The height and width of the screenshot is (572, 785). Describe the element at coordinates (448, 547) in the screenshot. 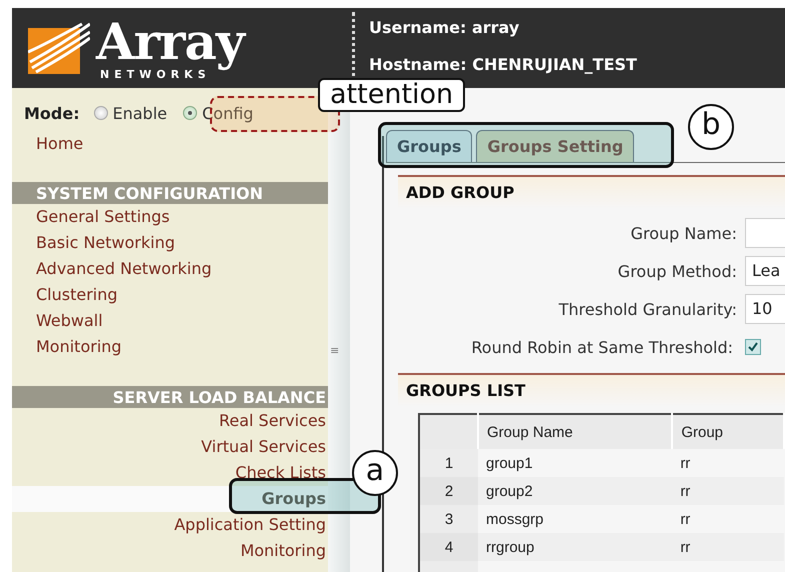

I see `row-number: 4` at that location.